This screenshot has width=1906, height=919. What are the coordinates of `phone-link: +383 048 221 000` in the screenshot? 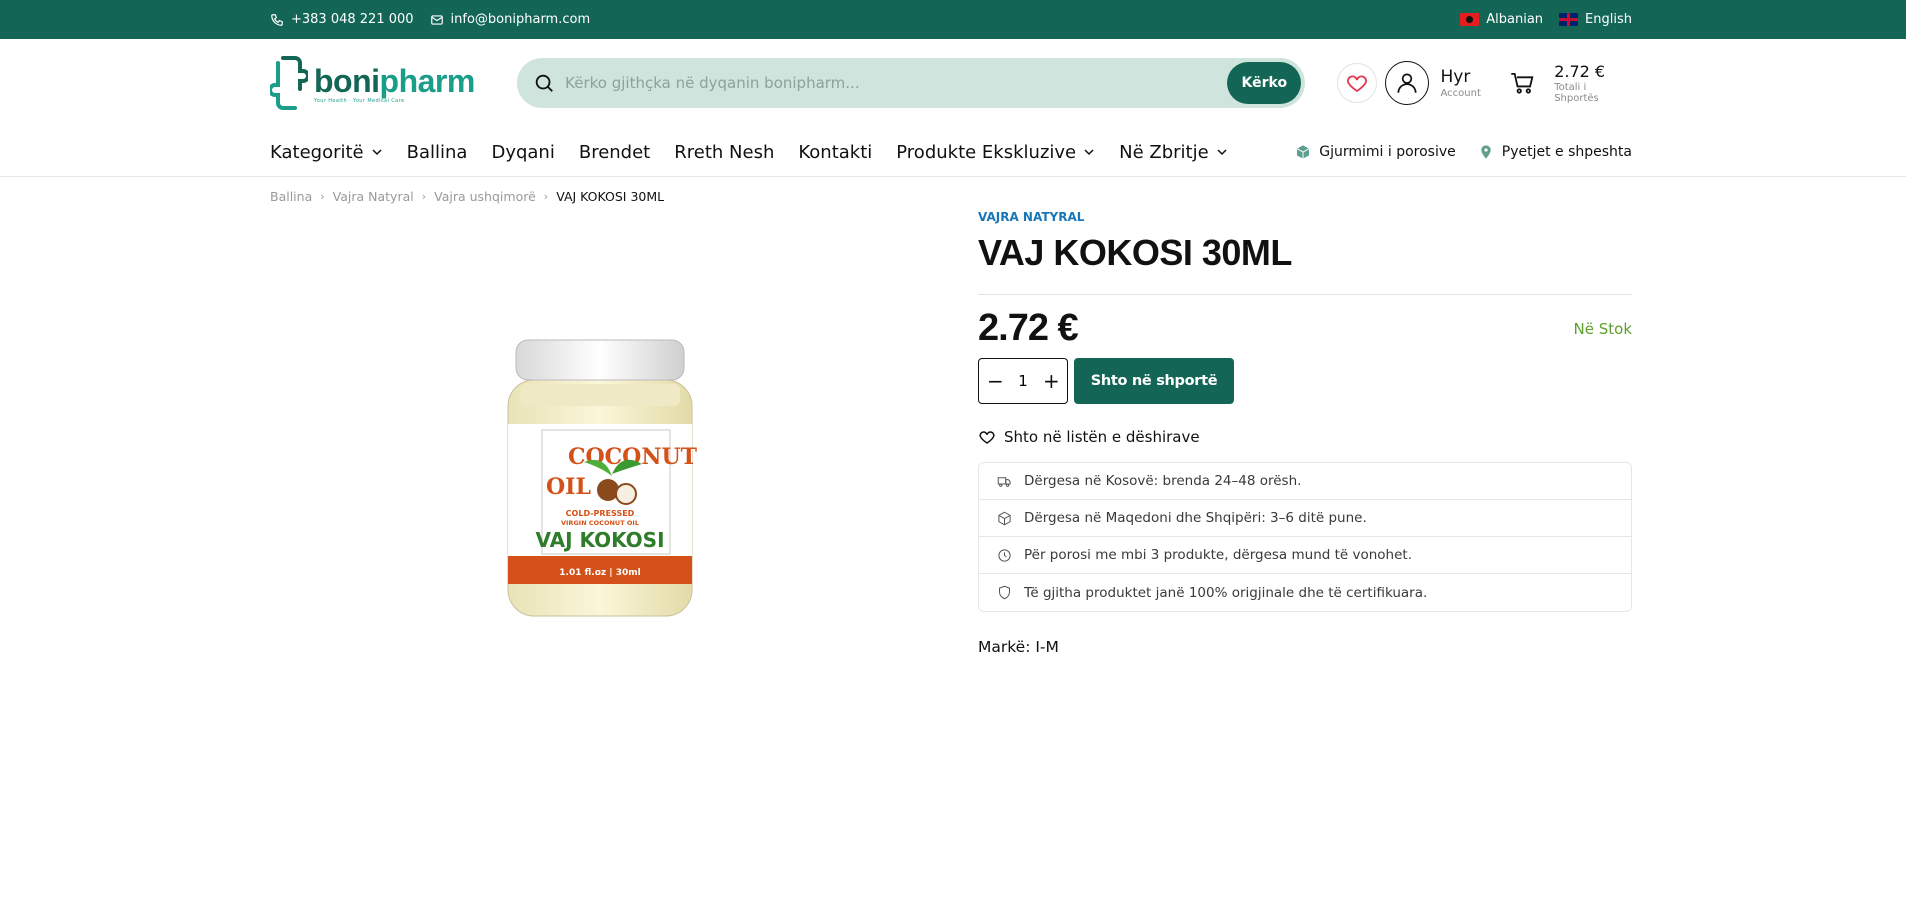 It's located at (342, 19).